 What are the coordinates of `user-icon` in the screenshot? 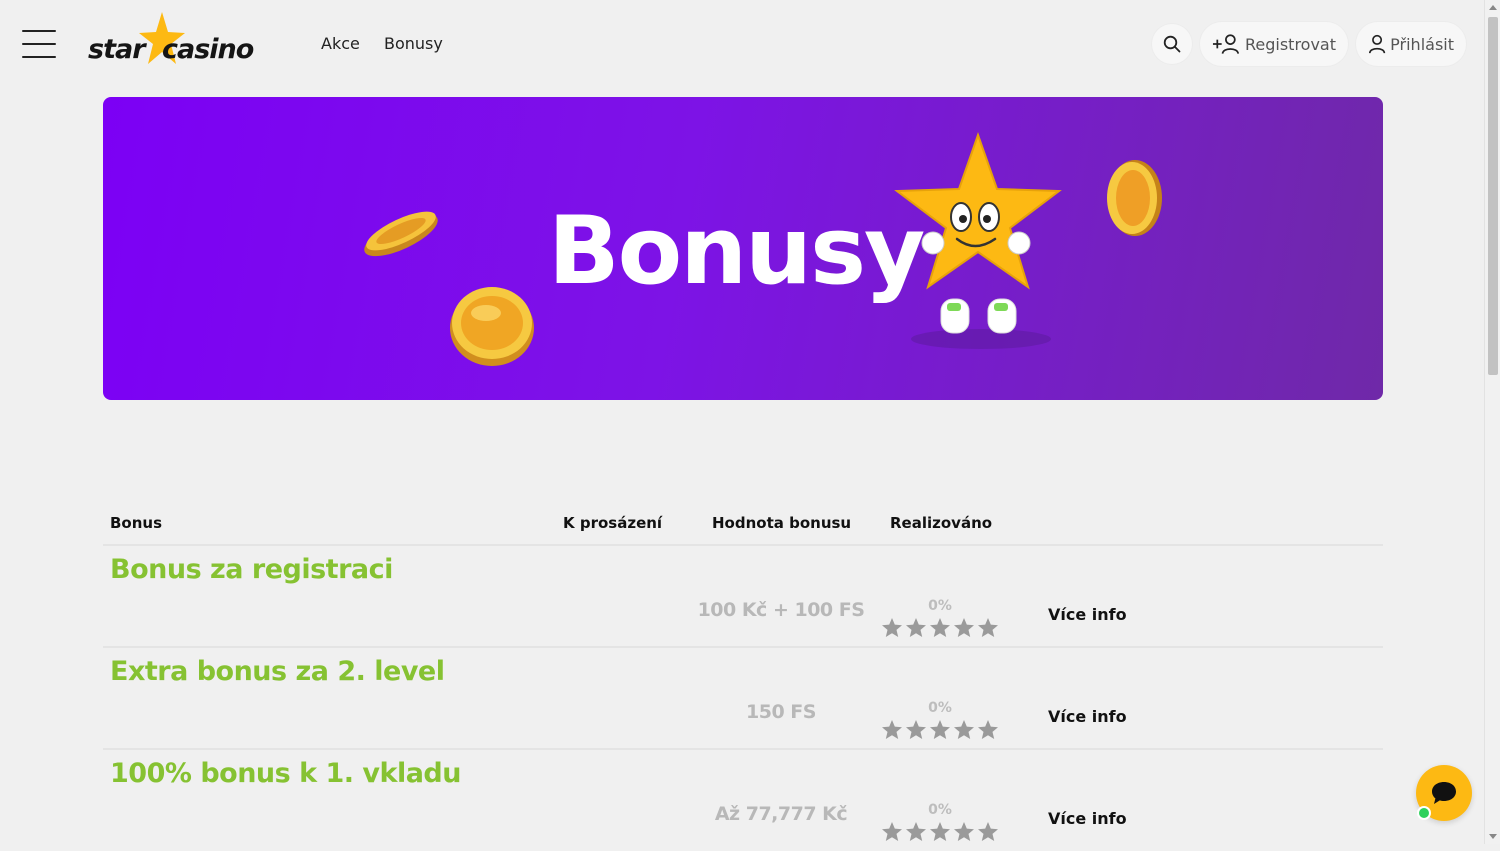 It's located at (1377, 44).